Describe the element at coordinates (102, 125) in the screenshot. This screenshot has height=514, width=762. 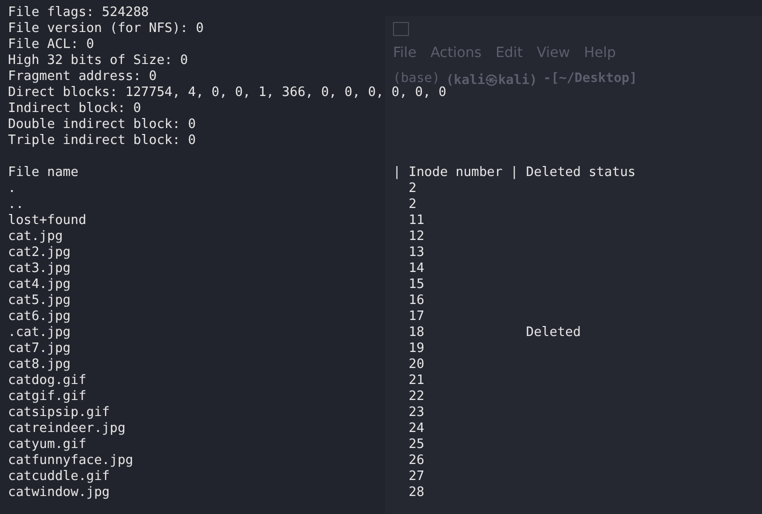
I see `output-line: Double indirect block: 0` at that location.